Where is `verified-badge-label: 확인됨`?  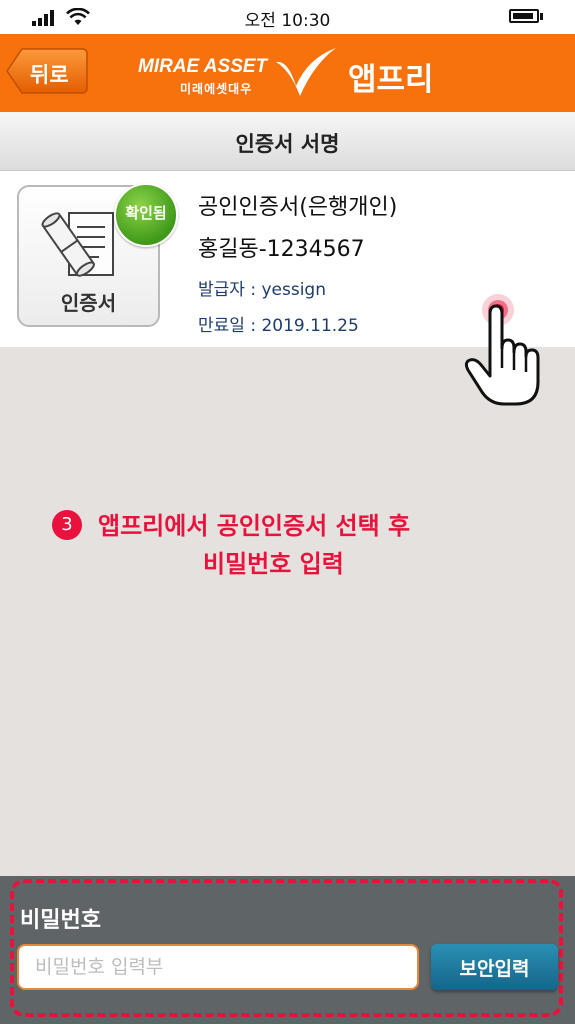 verified-badge-label: 확인됨 is located at coordinates (146, 213).